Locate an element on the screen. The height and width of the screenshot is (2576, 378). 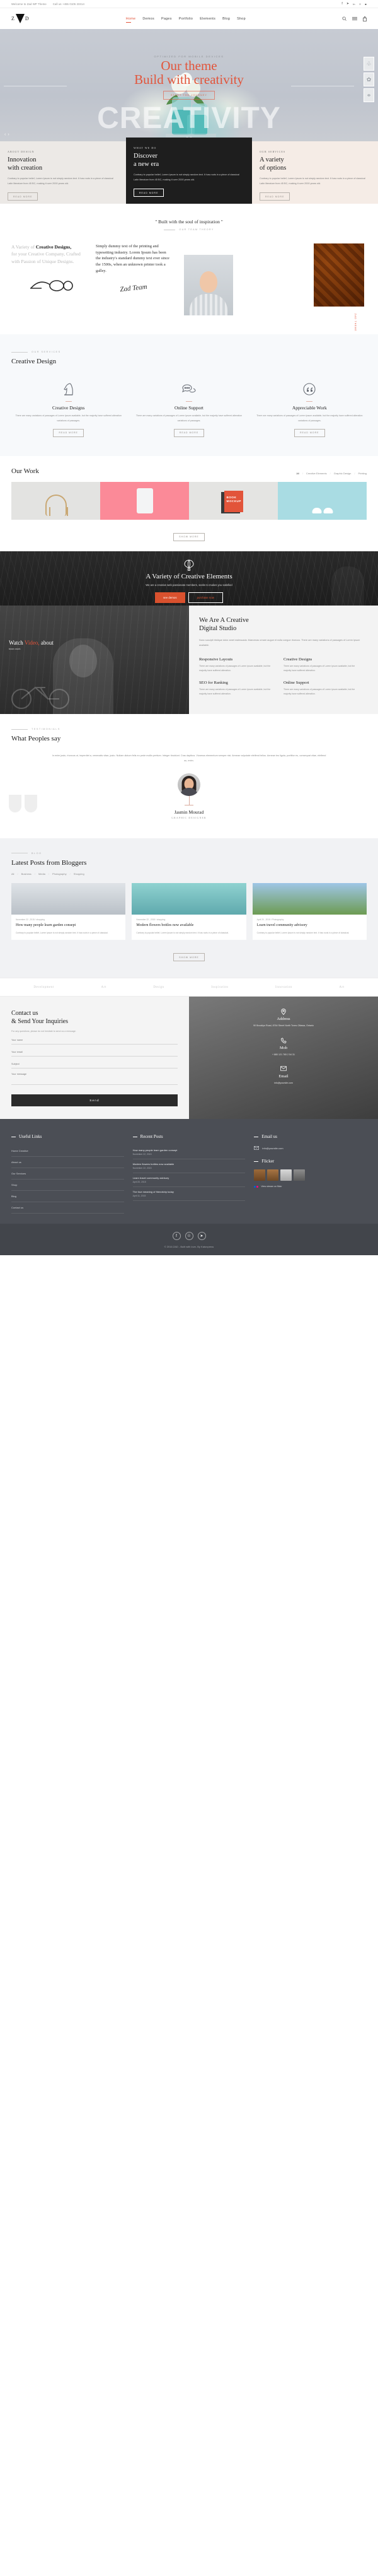
portfolio-filter-all: All is located at coordinates (297, 473).